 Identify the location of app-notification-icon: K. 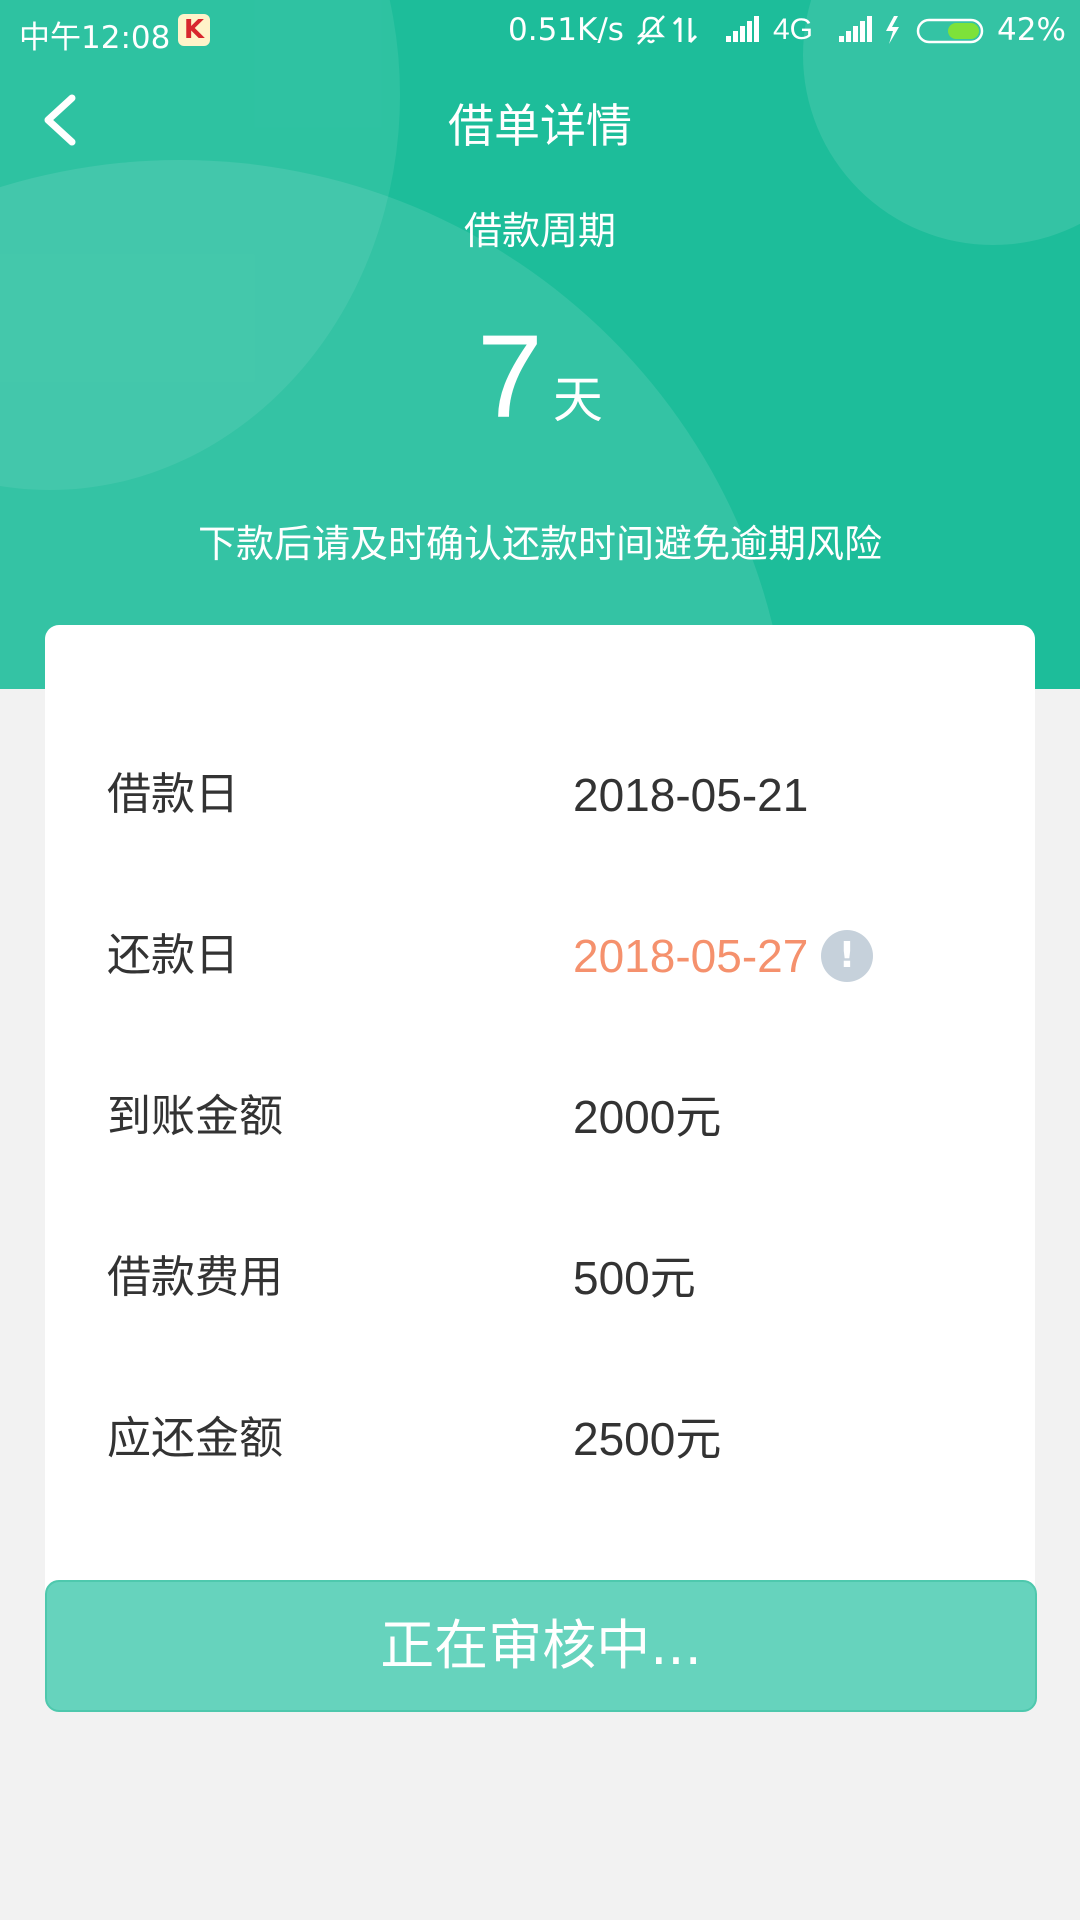
(194, 30).